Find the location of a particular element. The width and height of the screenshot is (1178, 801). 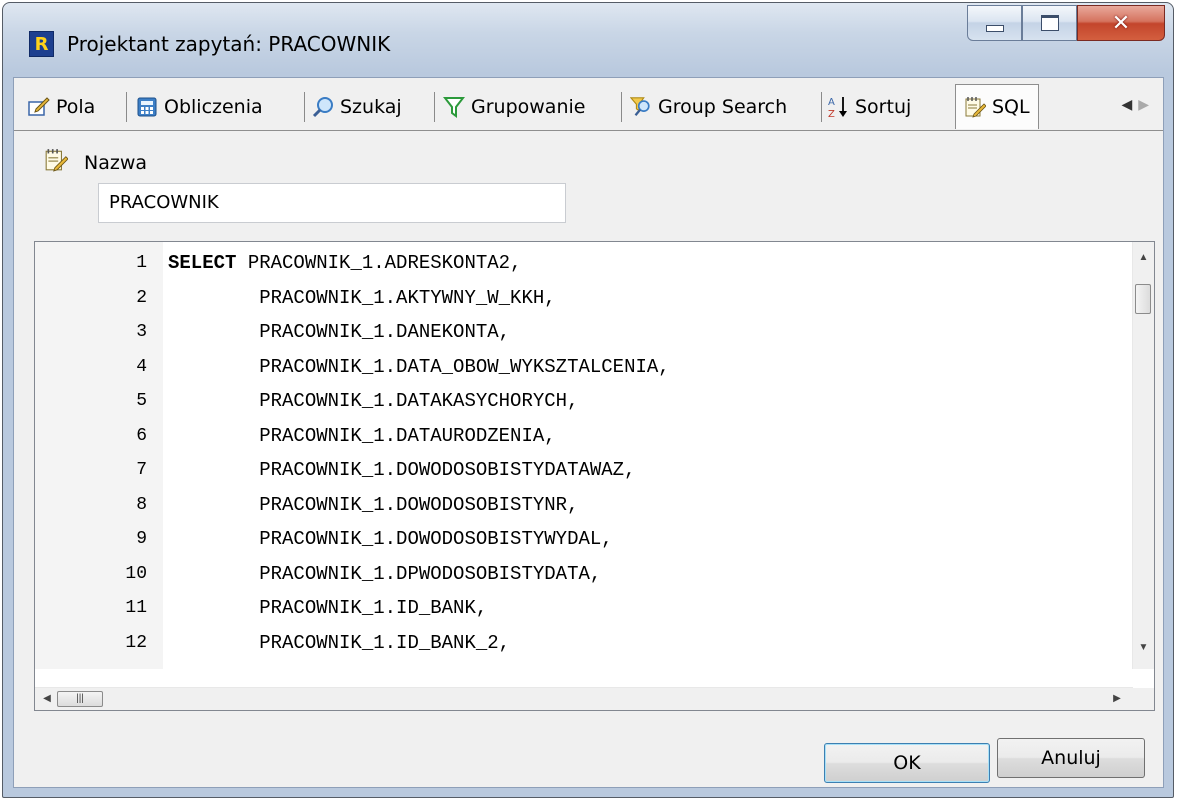

code-fragment: PRACOWNIK_1.DOWODOSOBISTYWYDAL, is located at coordinates (390, 539).